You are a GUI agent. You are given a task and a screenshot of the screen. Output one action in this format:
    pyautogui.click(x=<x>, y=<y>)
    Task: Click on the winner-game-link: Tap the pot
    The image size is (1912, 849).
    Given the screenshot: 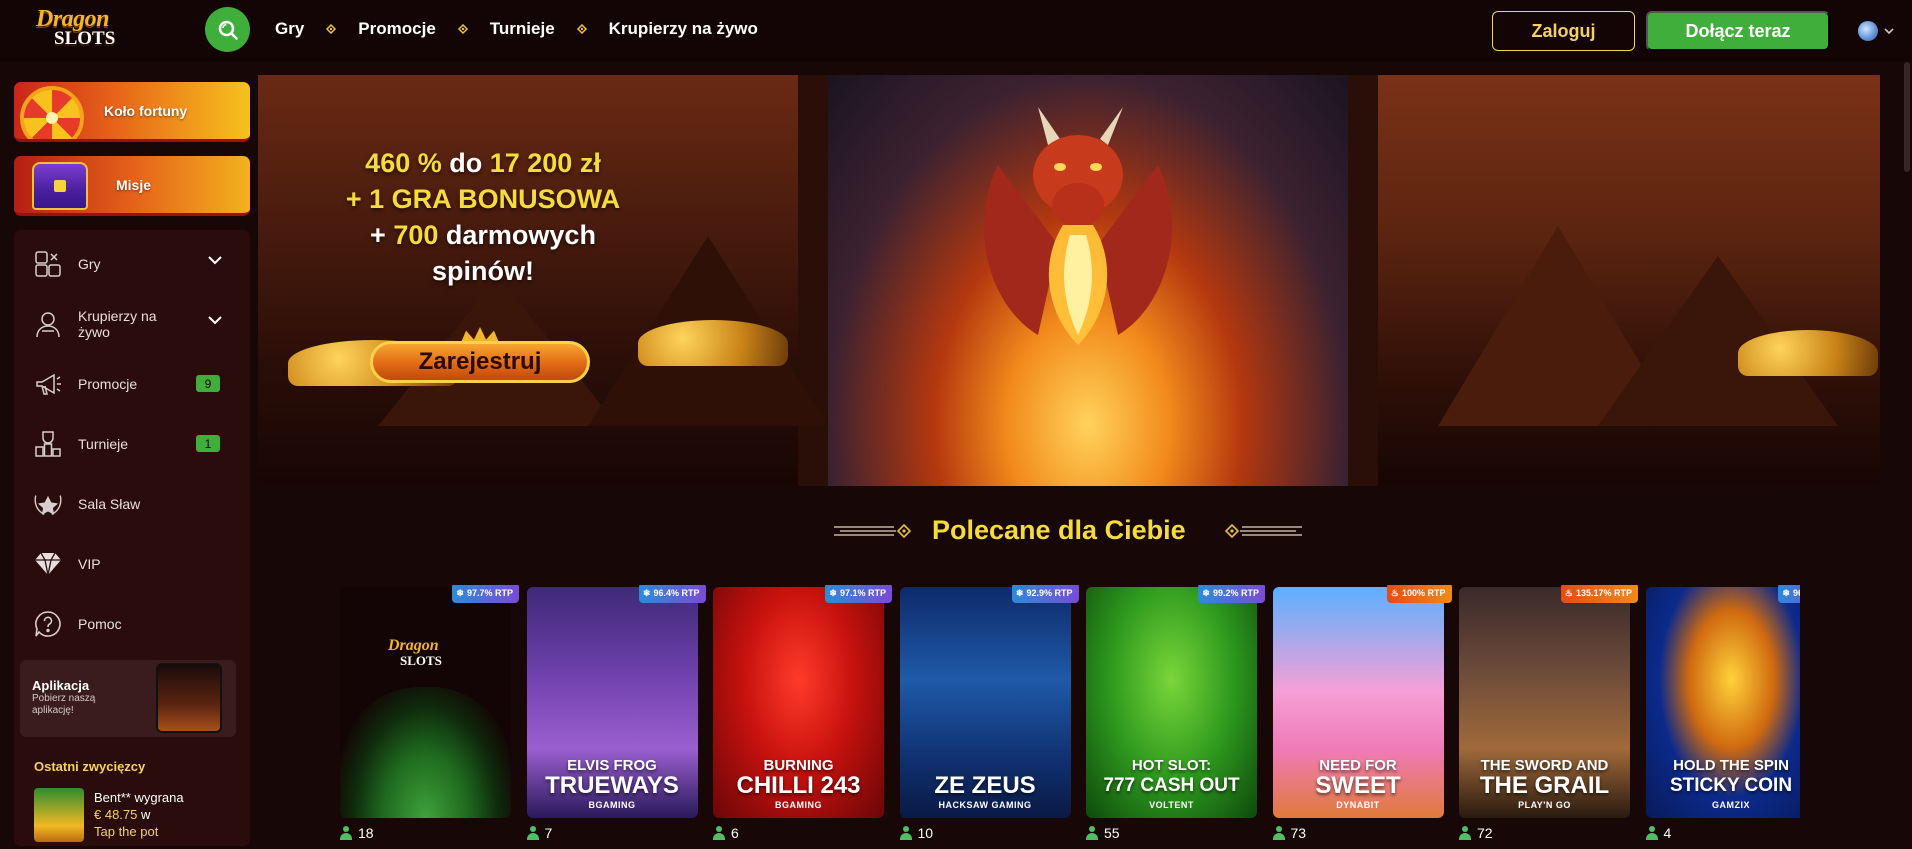 What is the action you would take?
    pyautogui.click(x=126, y=831)
    